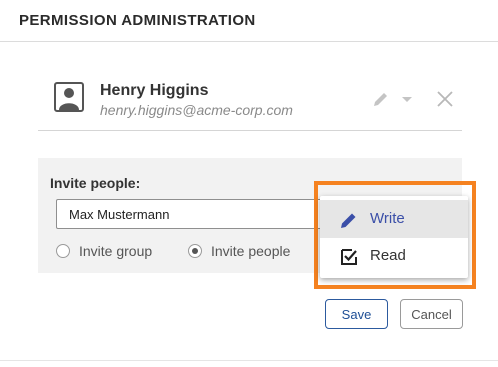  What do you see at coordinates (407, 99) in the screenshot?
I see `caret-down-icon` at bounding box center [407, 99].